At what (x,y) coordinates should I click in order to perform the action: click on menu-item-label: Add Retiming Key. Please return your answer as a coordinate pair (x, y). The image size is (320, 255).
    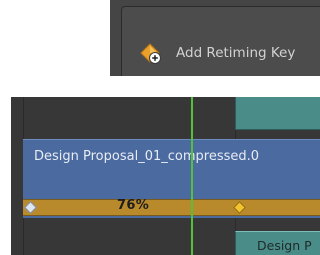
    Looking at the image, I should click on (236, 53).